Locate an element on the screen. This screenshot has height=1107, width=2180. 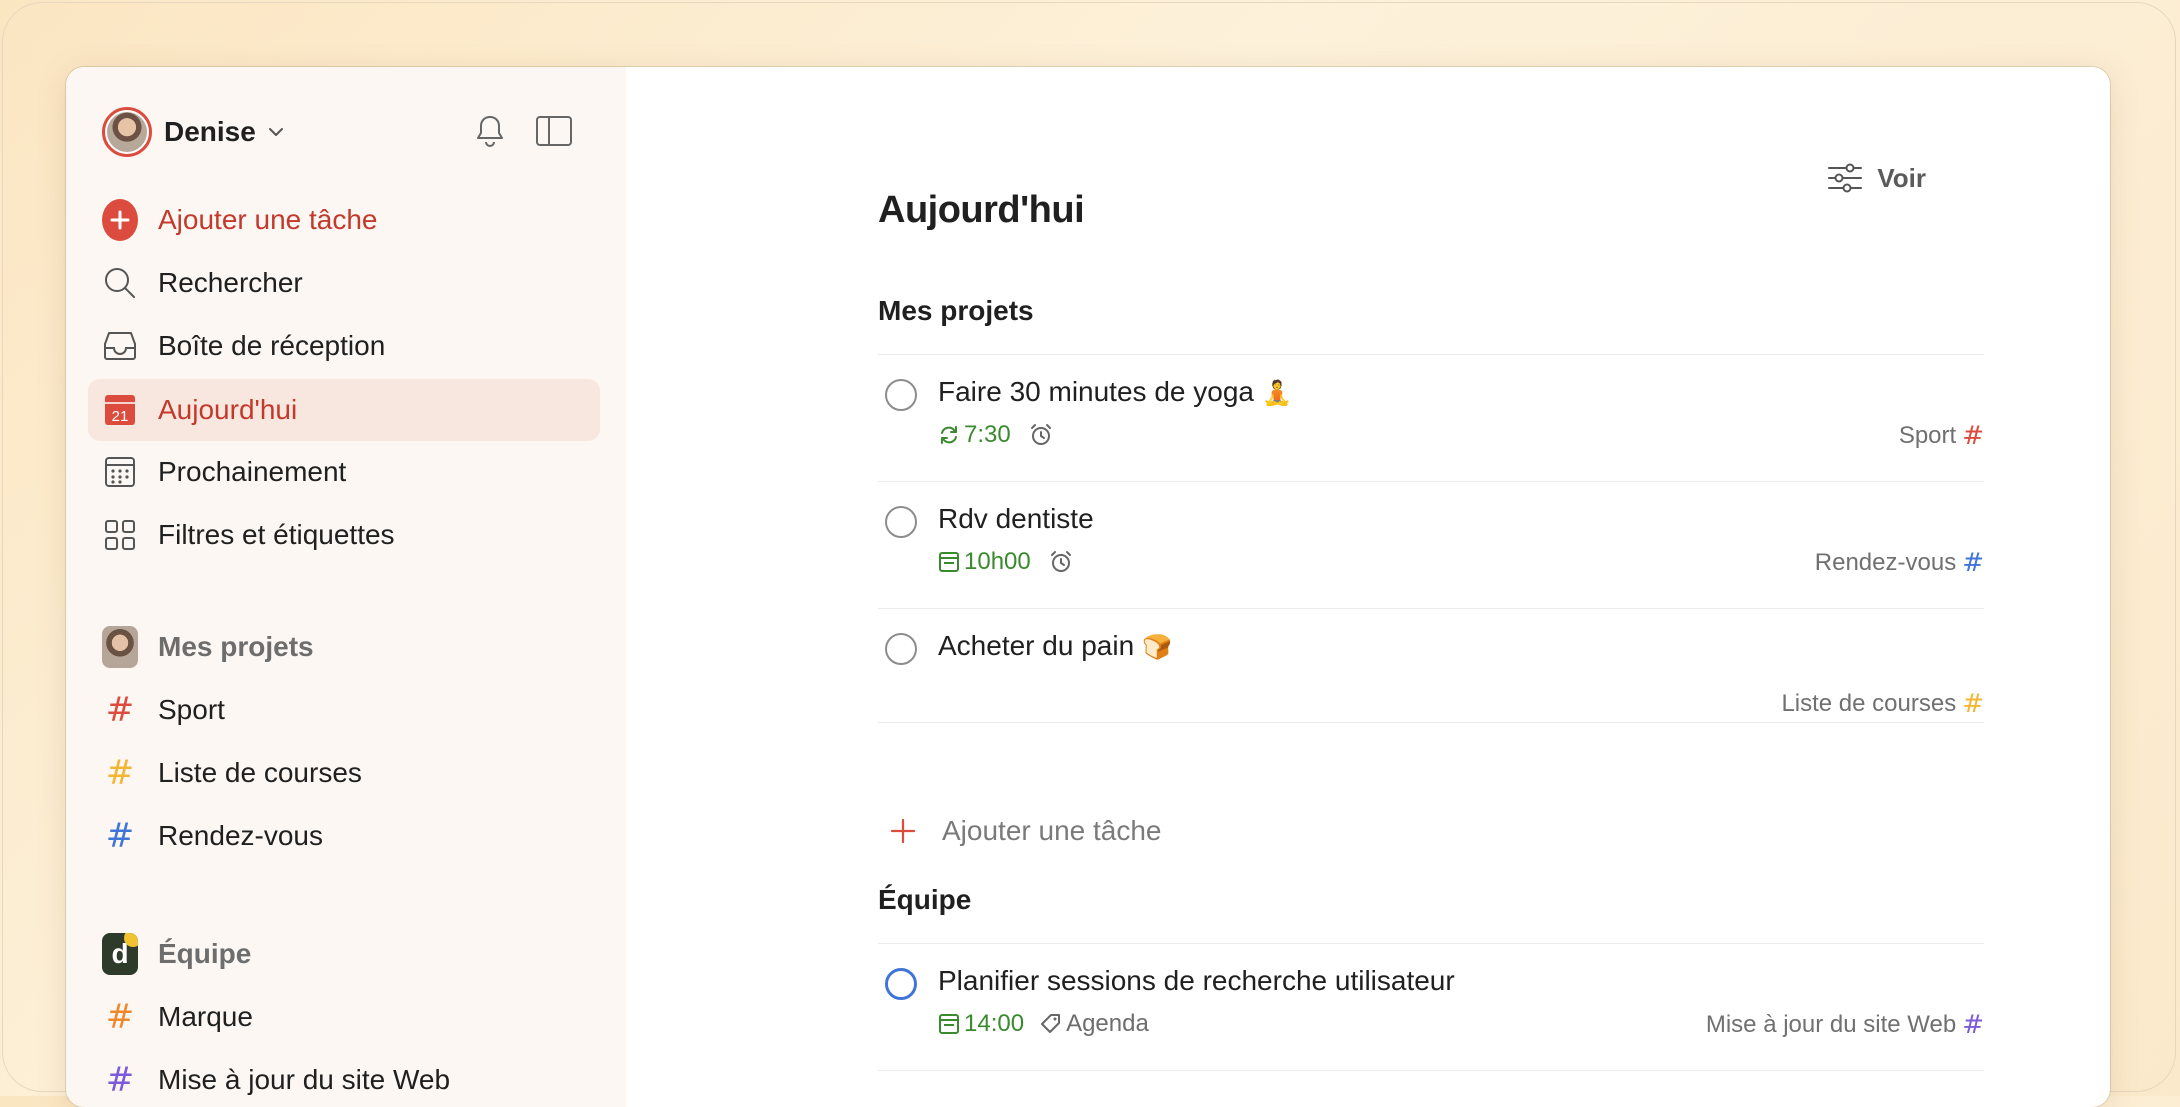
task-item: Rdv dentiste 10h00 Rendez-vous # is located at coordinates (1431, 554).